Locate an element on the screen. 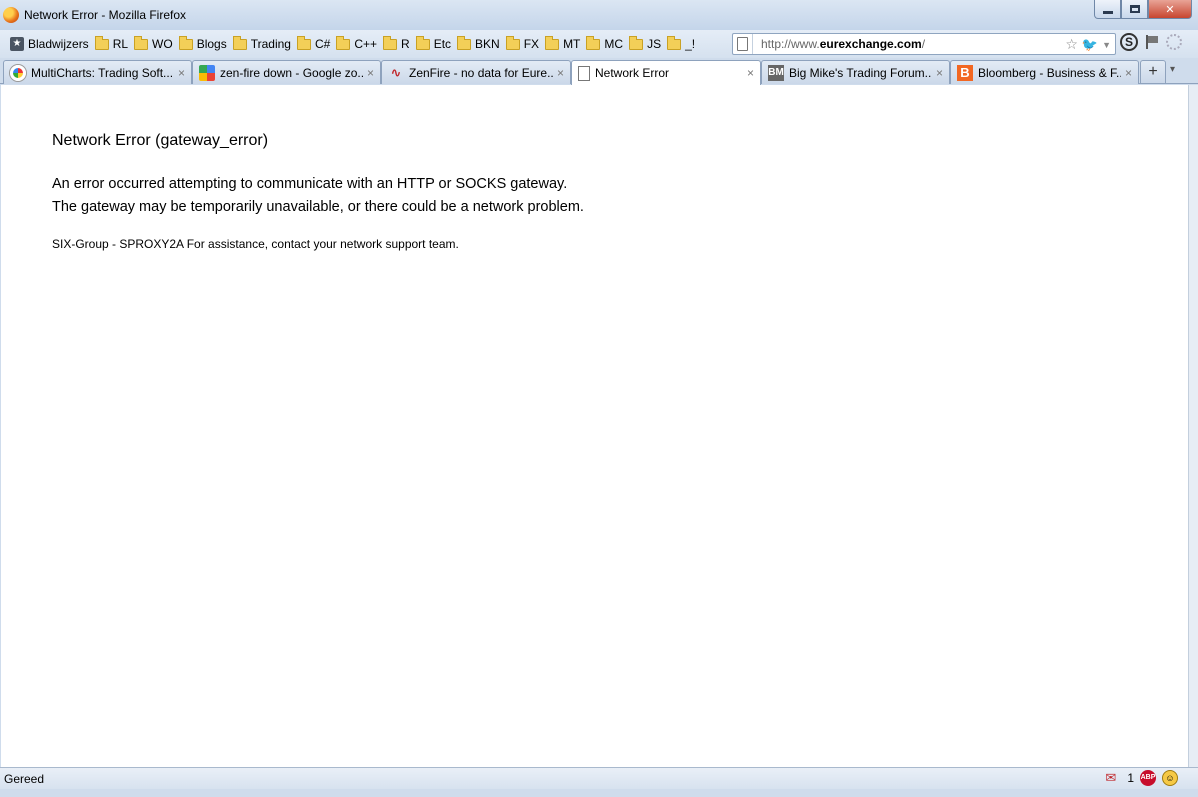  site-identity-button is located at coordinates (743, 44).